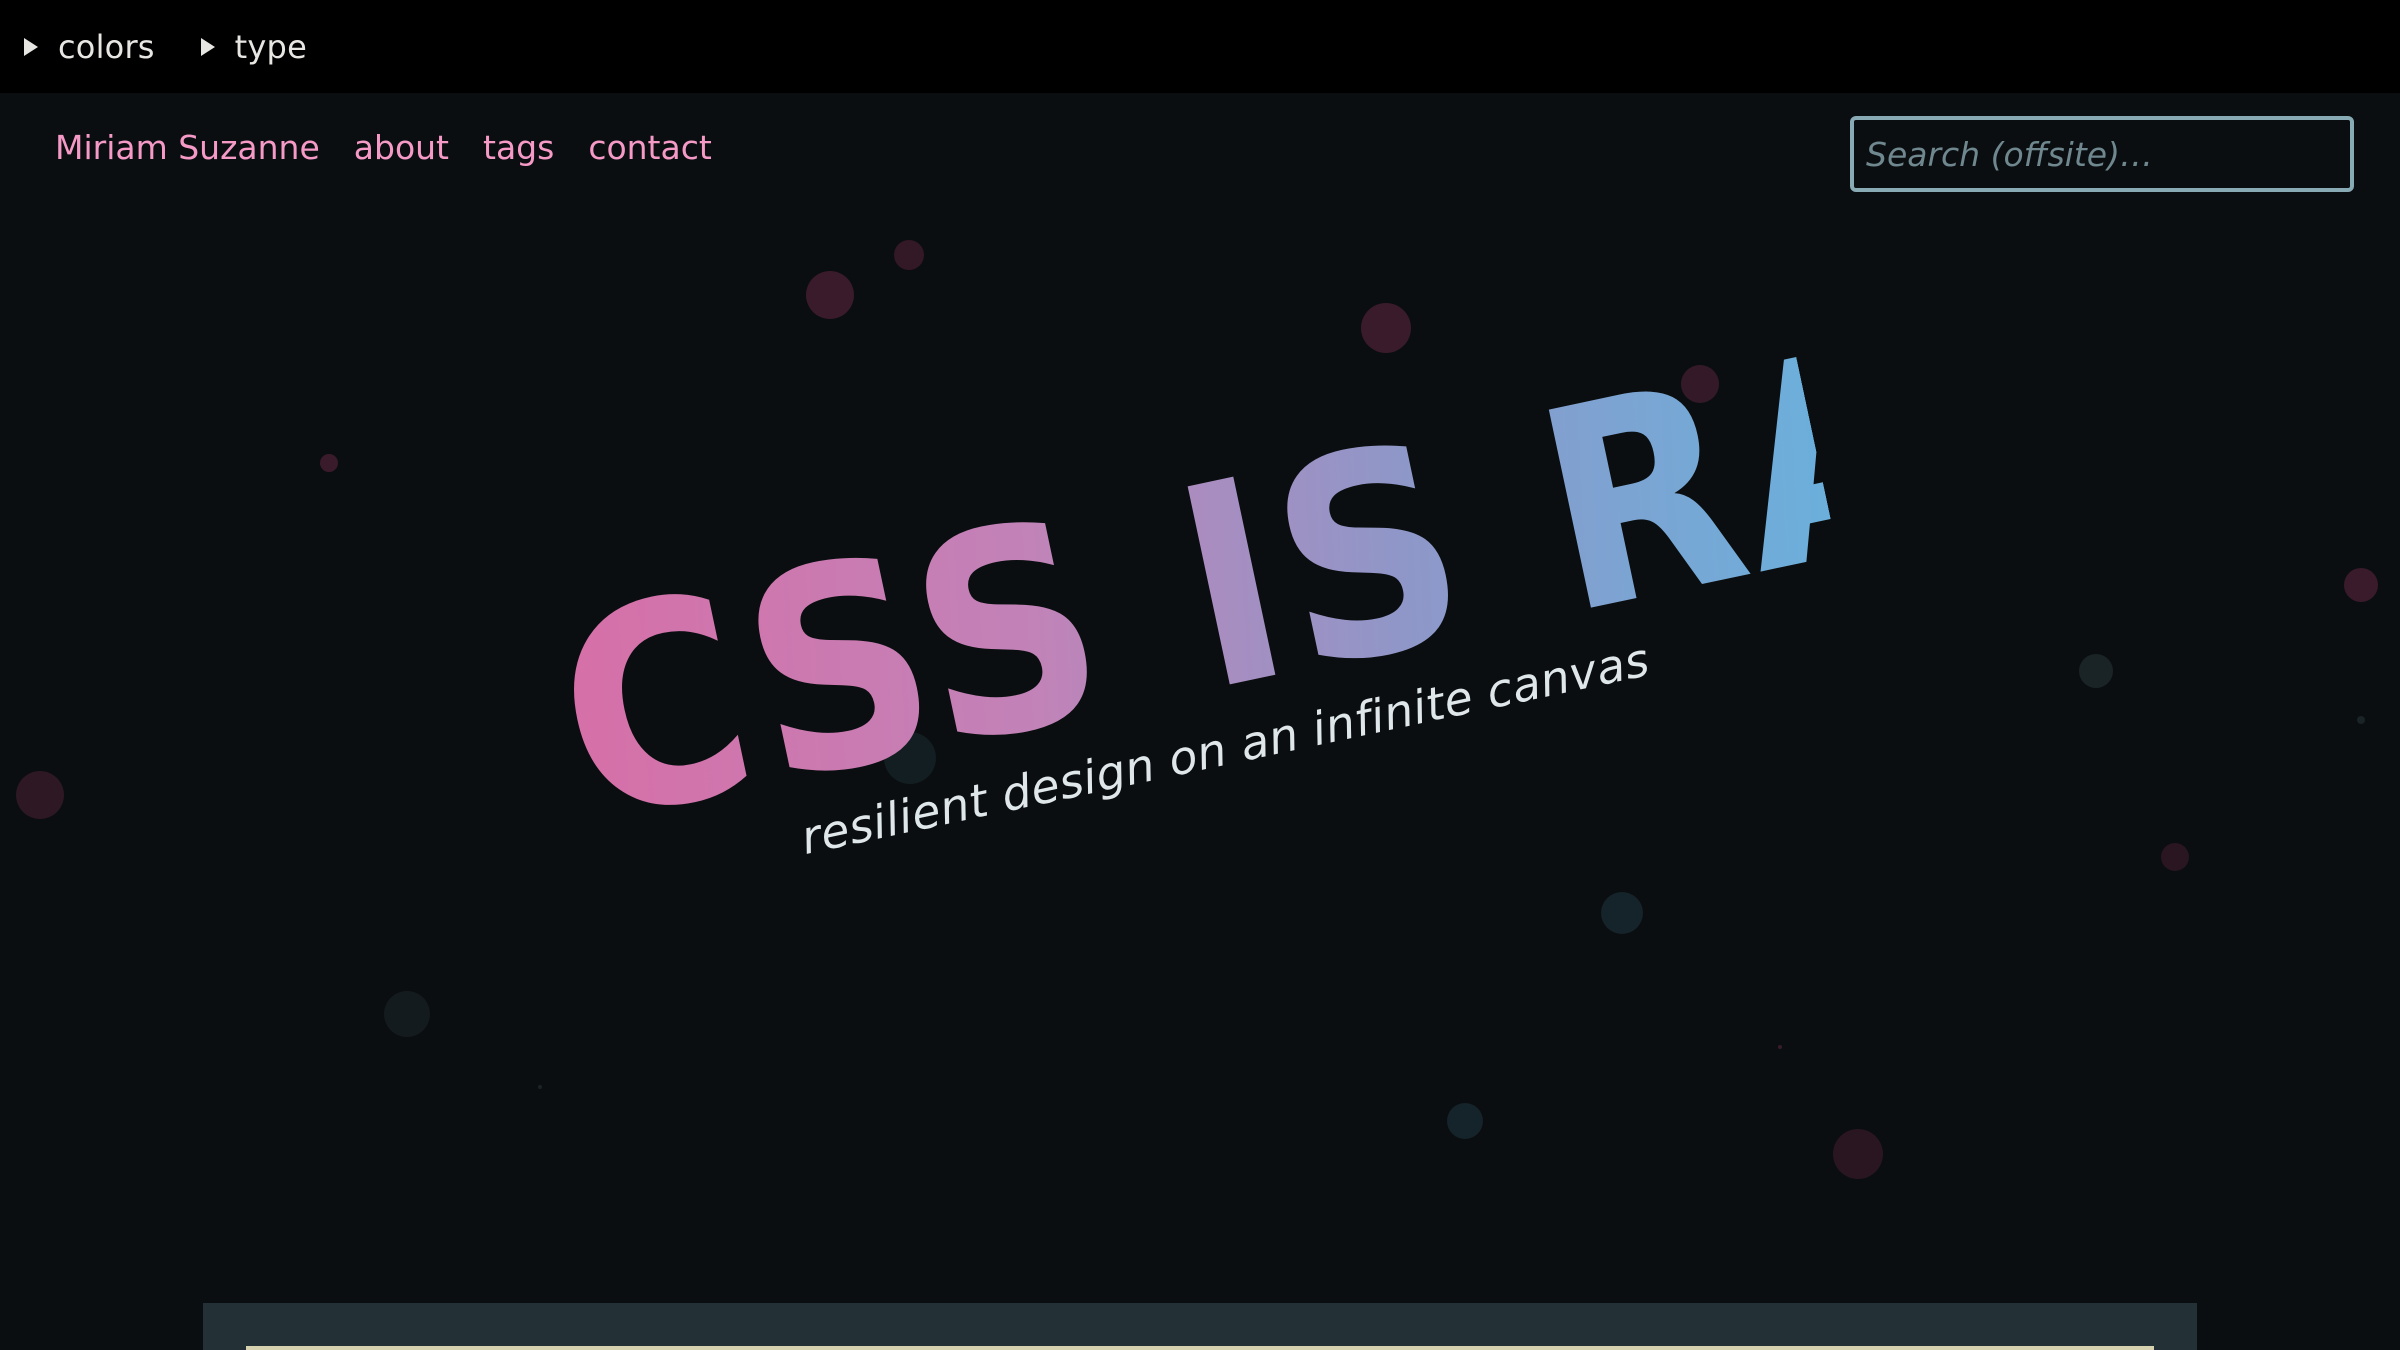  What do you see at coordinates (187, 147) in the screenshot?
I see `site-name-link: Miriam Suzanne` at bounding box center [187, 147].